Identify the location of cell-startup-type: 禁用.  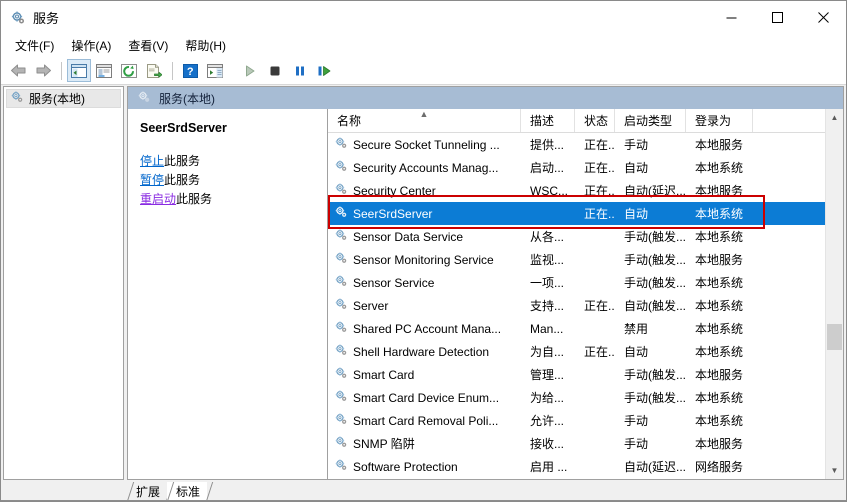
(636, 329).